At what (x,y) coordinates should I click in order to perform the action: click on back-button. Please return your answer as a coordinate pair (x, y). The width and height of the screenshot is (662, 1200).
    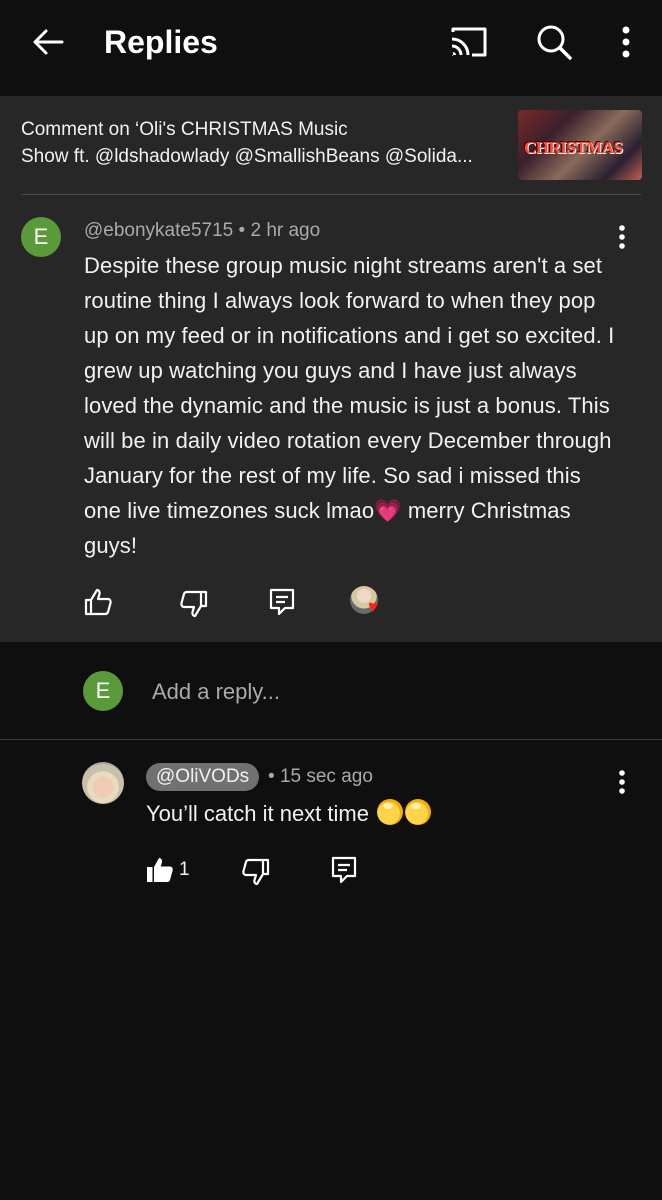
    Looking at the image, I should click on (48, 42).